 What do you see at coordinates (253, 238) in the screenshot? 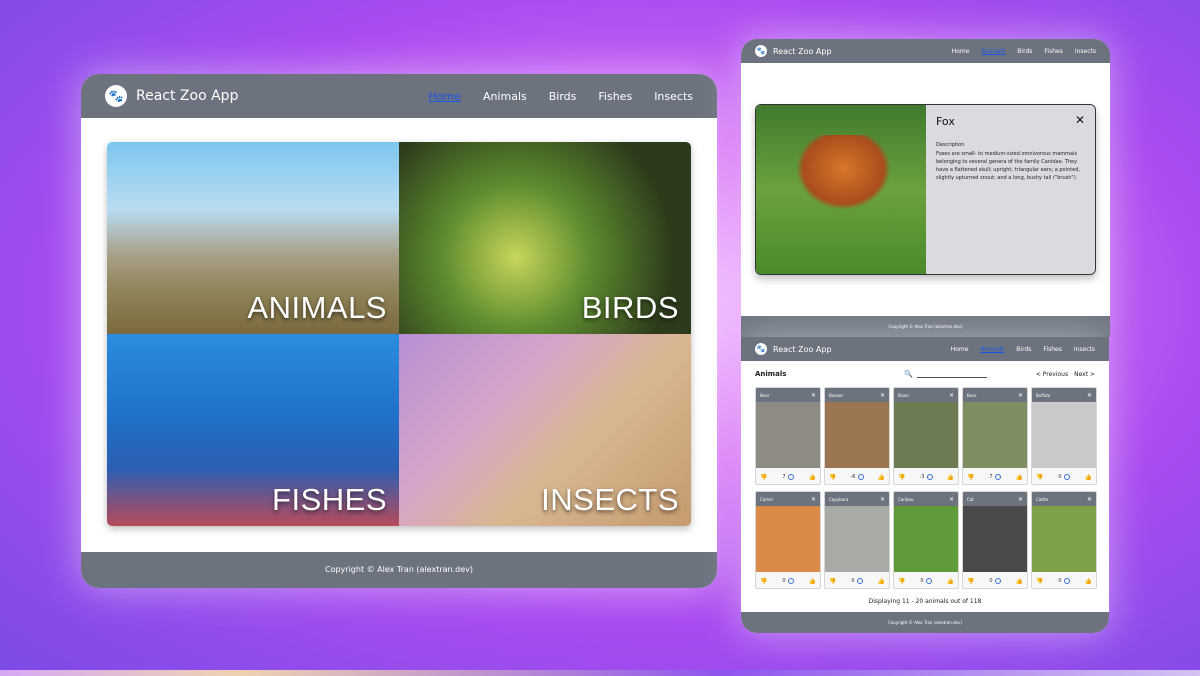
I see `tile-animals: ANIMALS` at bounding box center [253, 238].